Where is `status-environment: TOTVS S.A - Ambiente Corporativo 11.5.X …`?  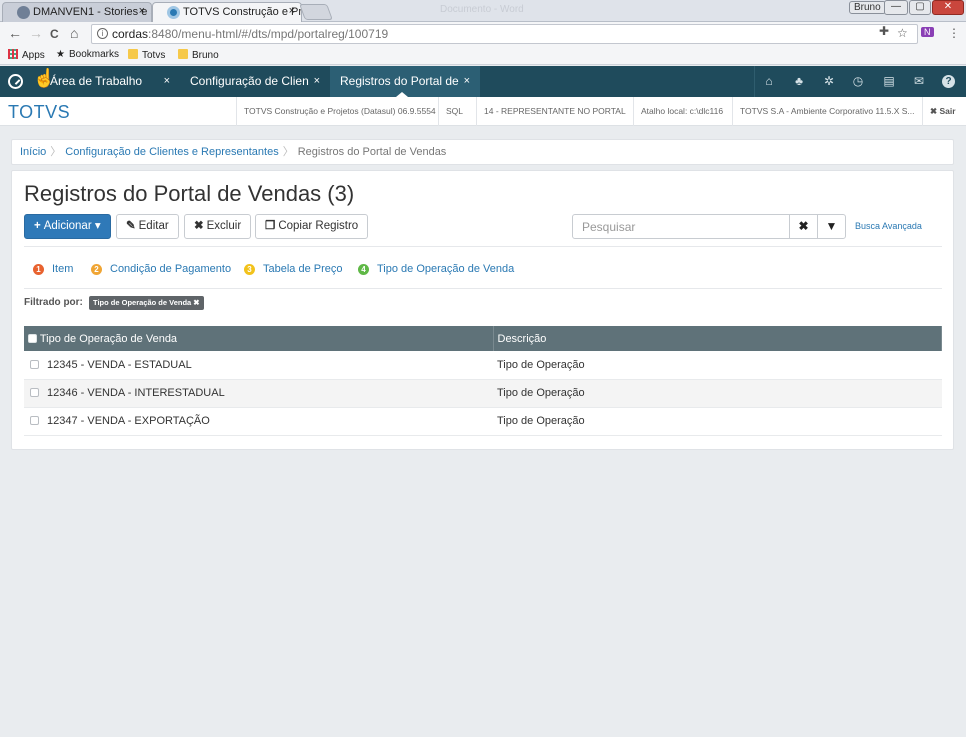 status-environment: TOTVS S.A - Ambiente Corporativo 11.5.X … is located at coordinates (827, 111).